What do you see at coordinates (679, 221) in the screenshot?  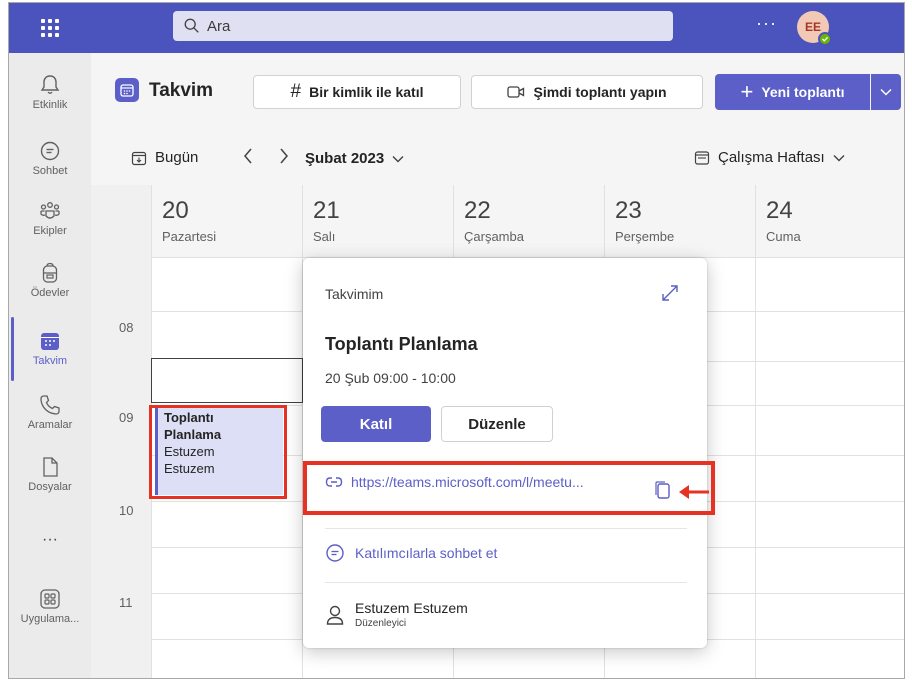 I see `day-header-thursday: 23 Perşembe` at bounding box center [679, 221].